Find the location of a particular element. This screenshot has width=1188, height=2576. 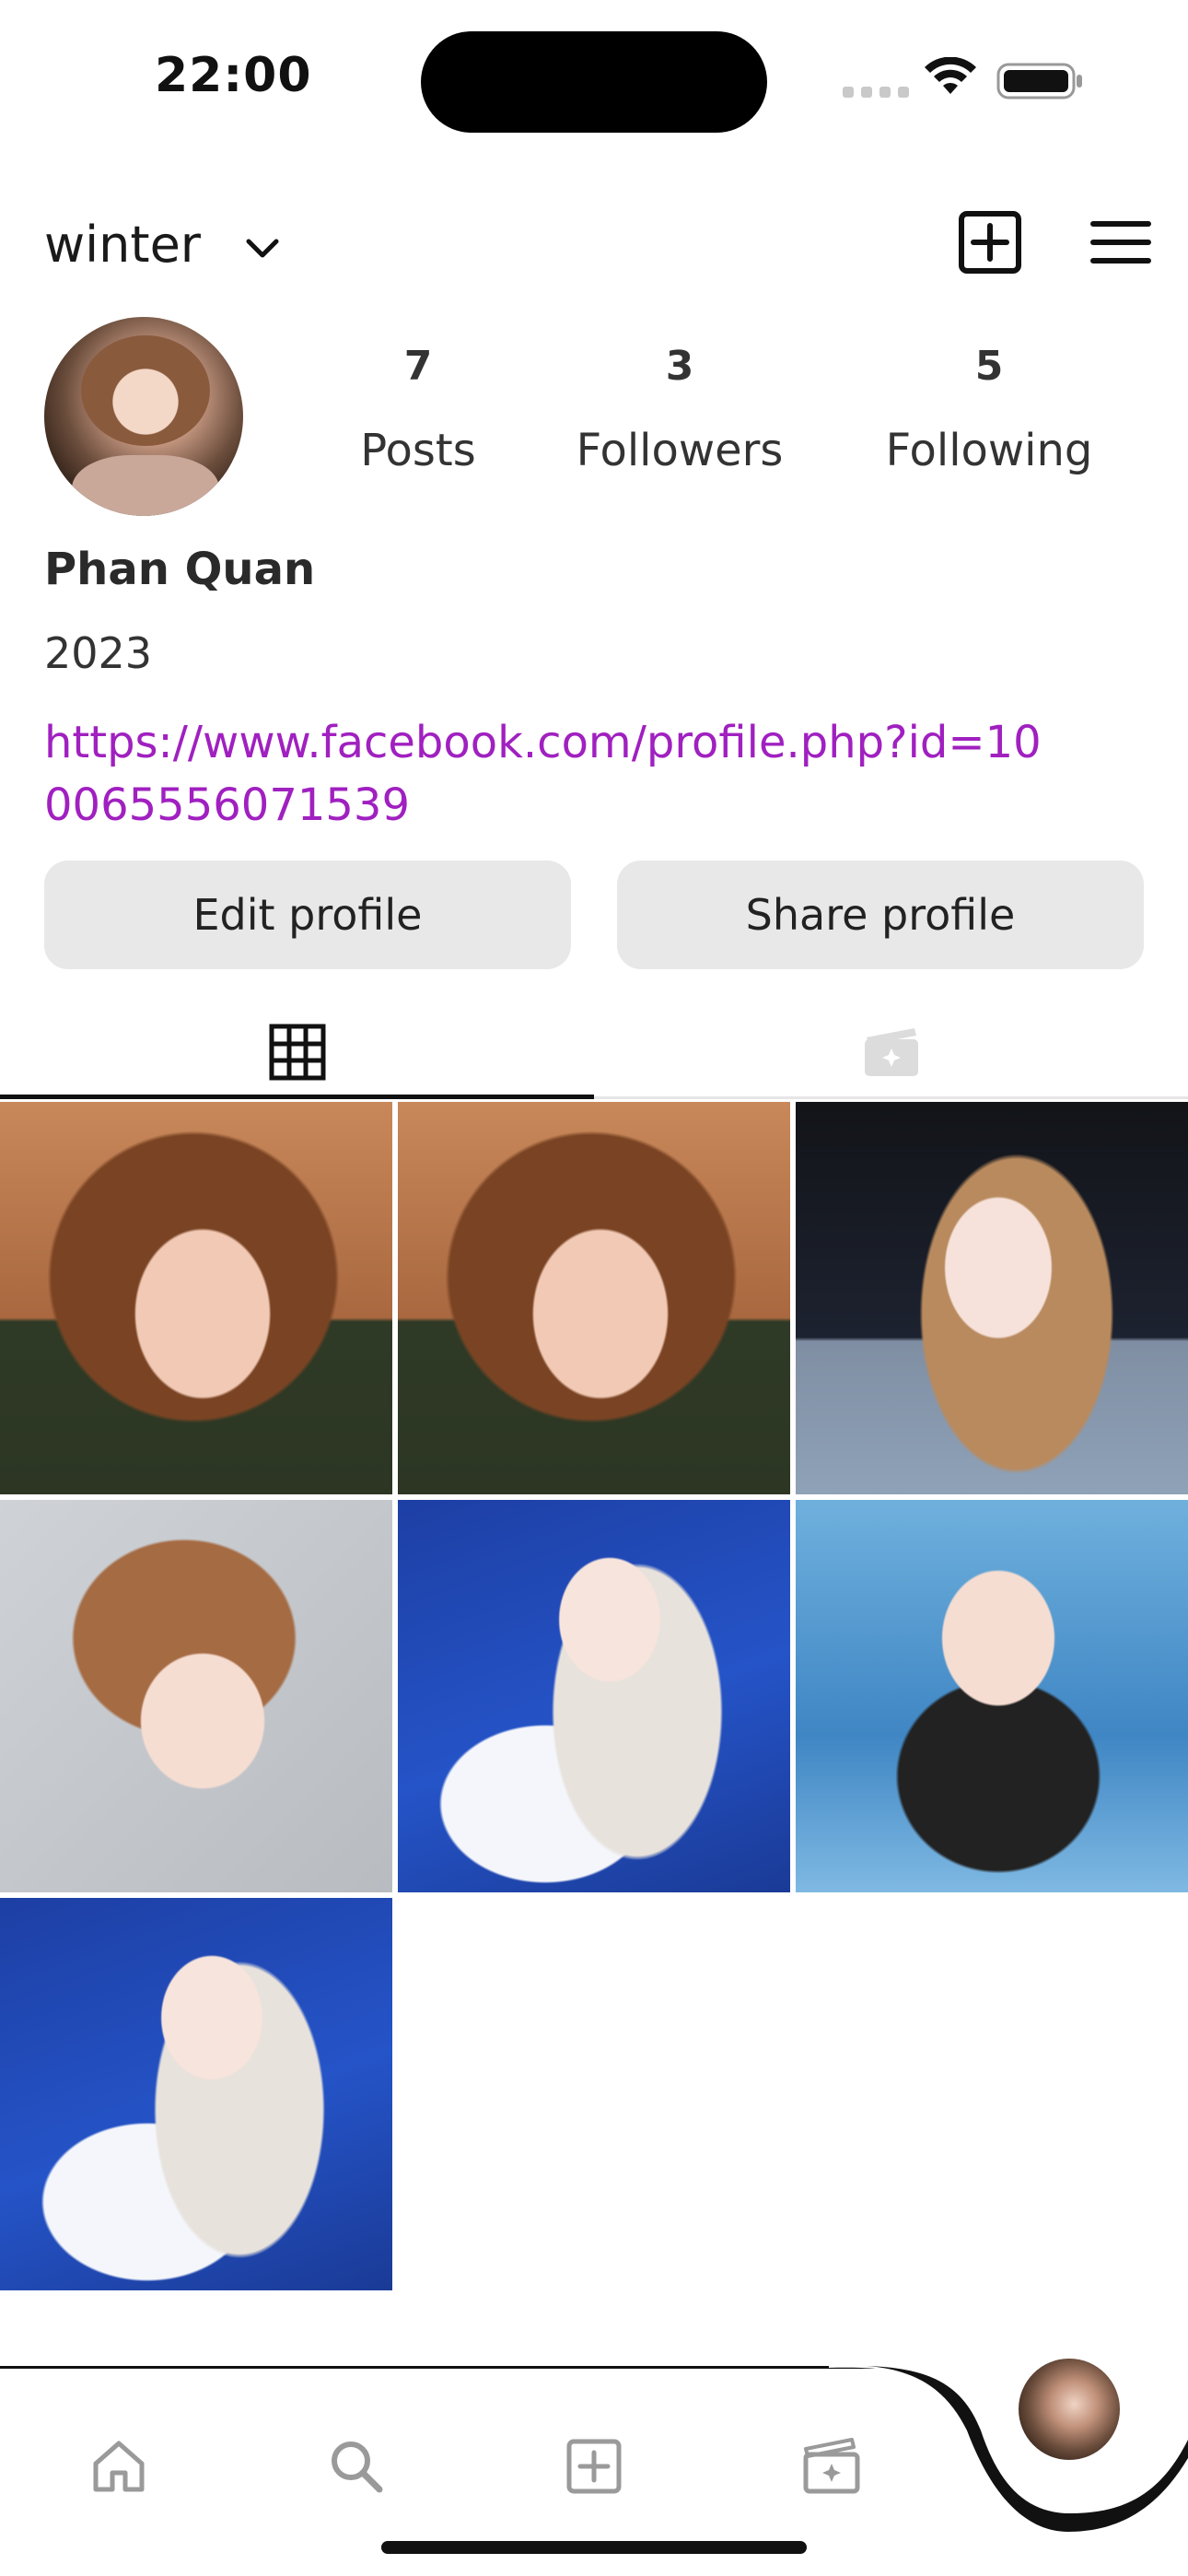

chevron-down-icon is located at coordinates (262, 248).